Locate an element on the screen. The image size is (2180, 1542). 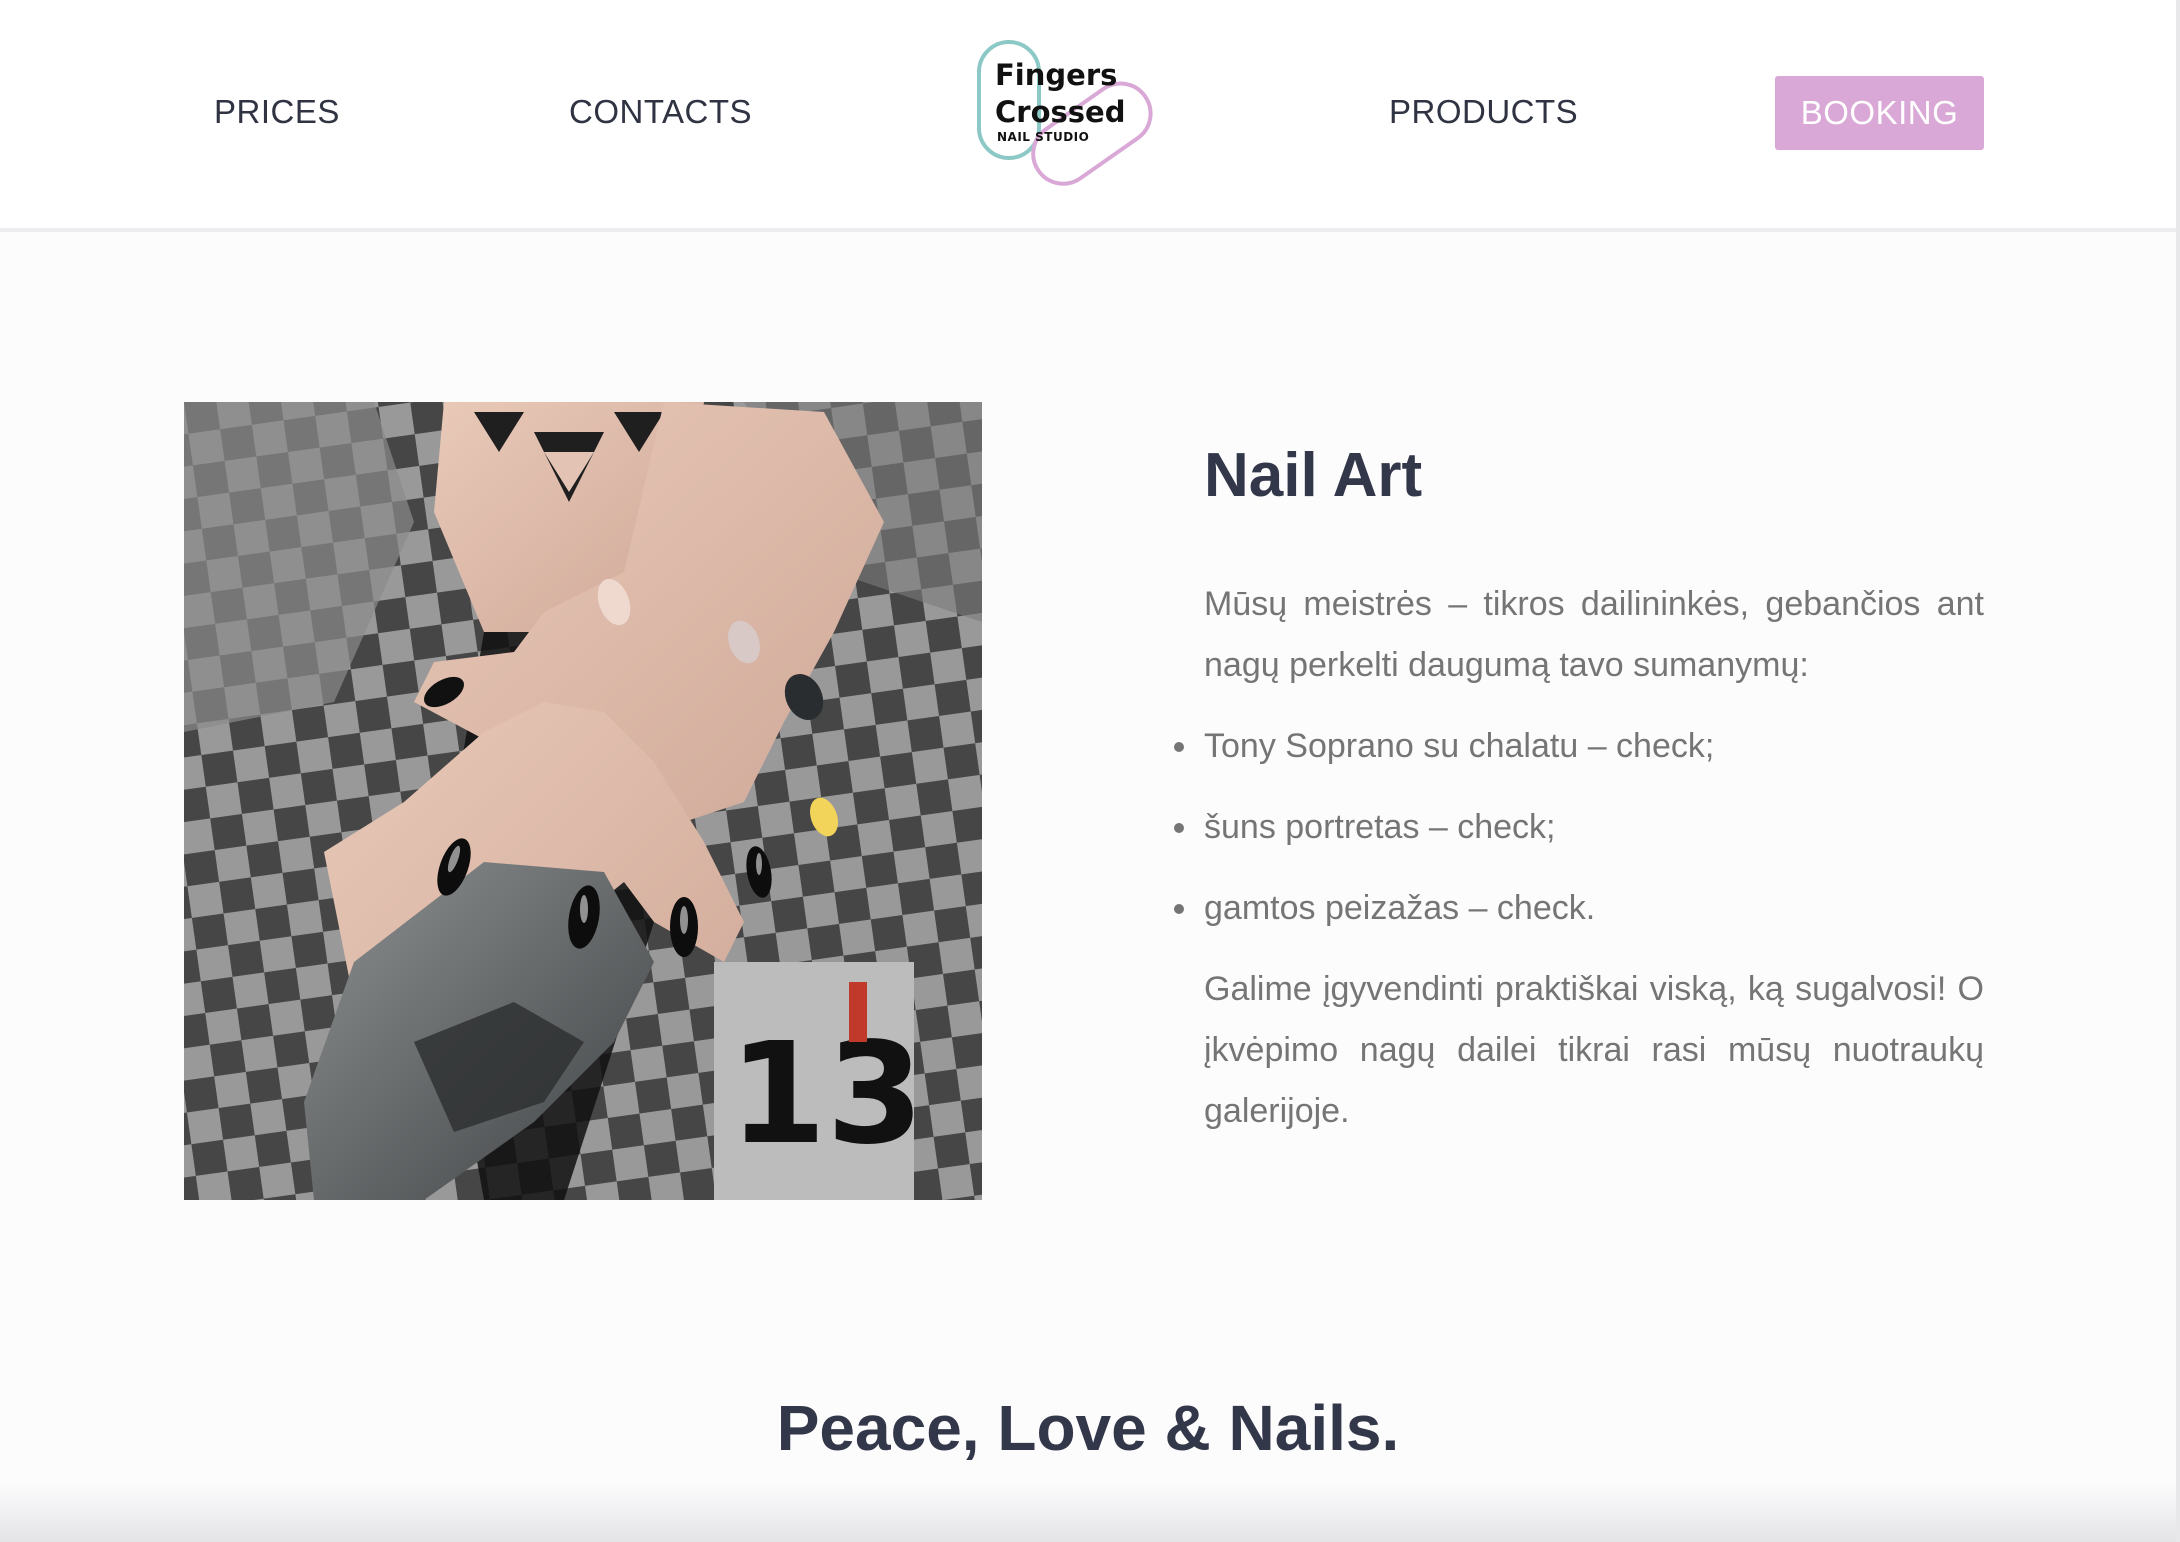
list-item-text: gamtos peizažas – check. is located at coordinates (1400, 908).